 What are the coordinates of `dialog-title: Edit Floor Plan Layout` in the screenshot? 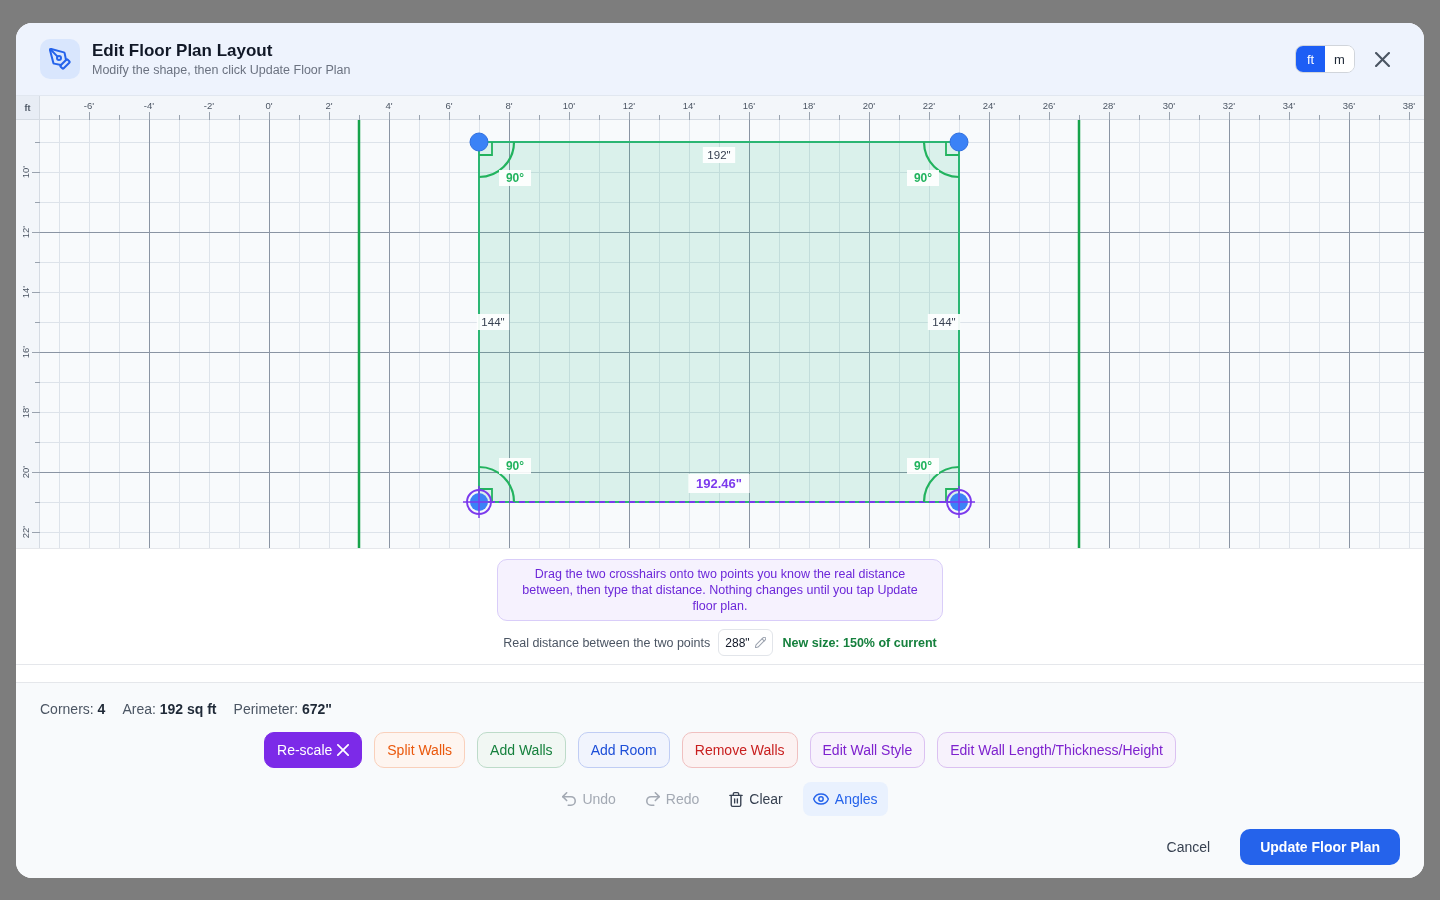 It's located at (182, 51).